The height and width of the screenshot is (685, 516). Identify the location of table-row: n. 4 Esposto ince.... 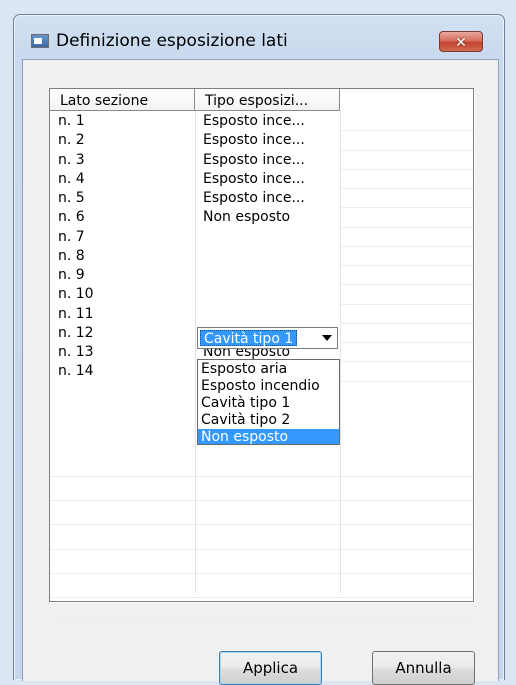
(261, 179).